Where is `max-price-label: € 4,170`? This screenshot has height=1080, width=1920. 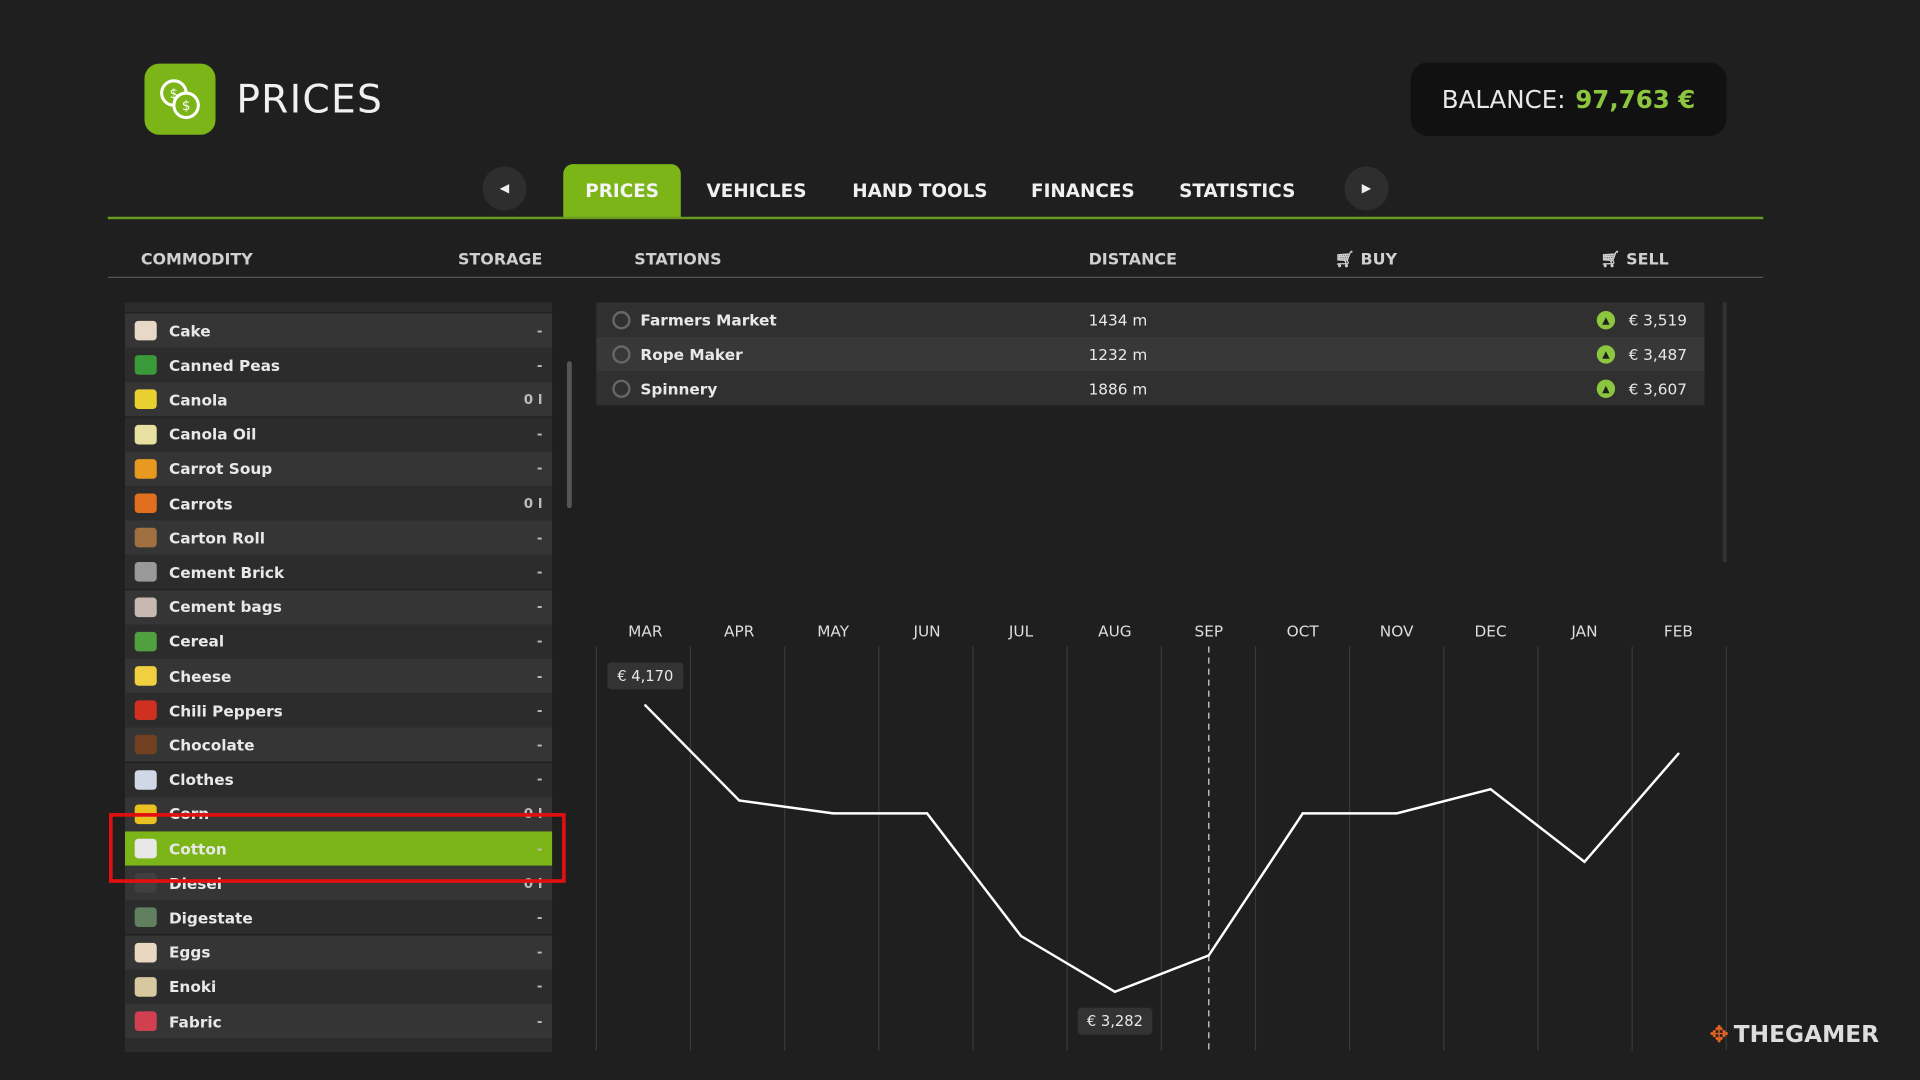 max-price-label: € 4,170 is located at coordinates (645, 676).